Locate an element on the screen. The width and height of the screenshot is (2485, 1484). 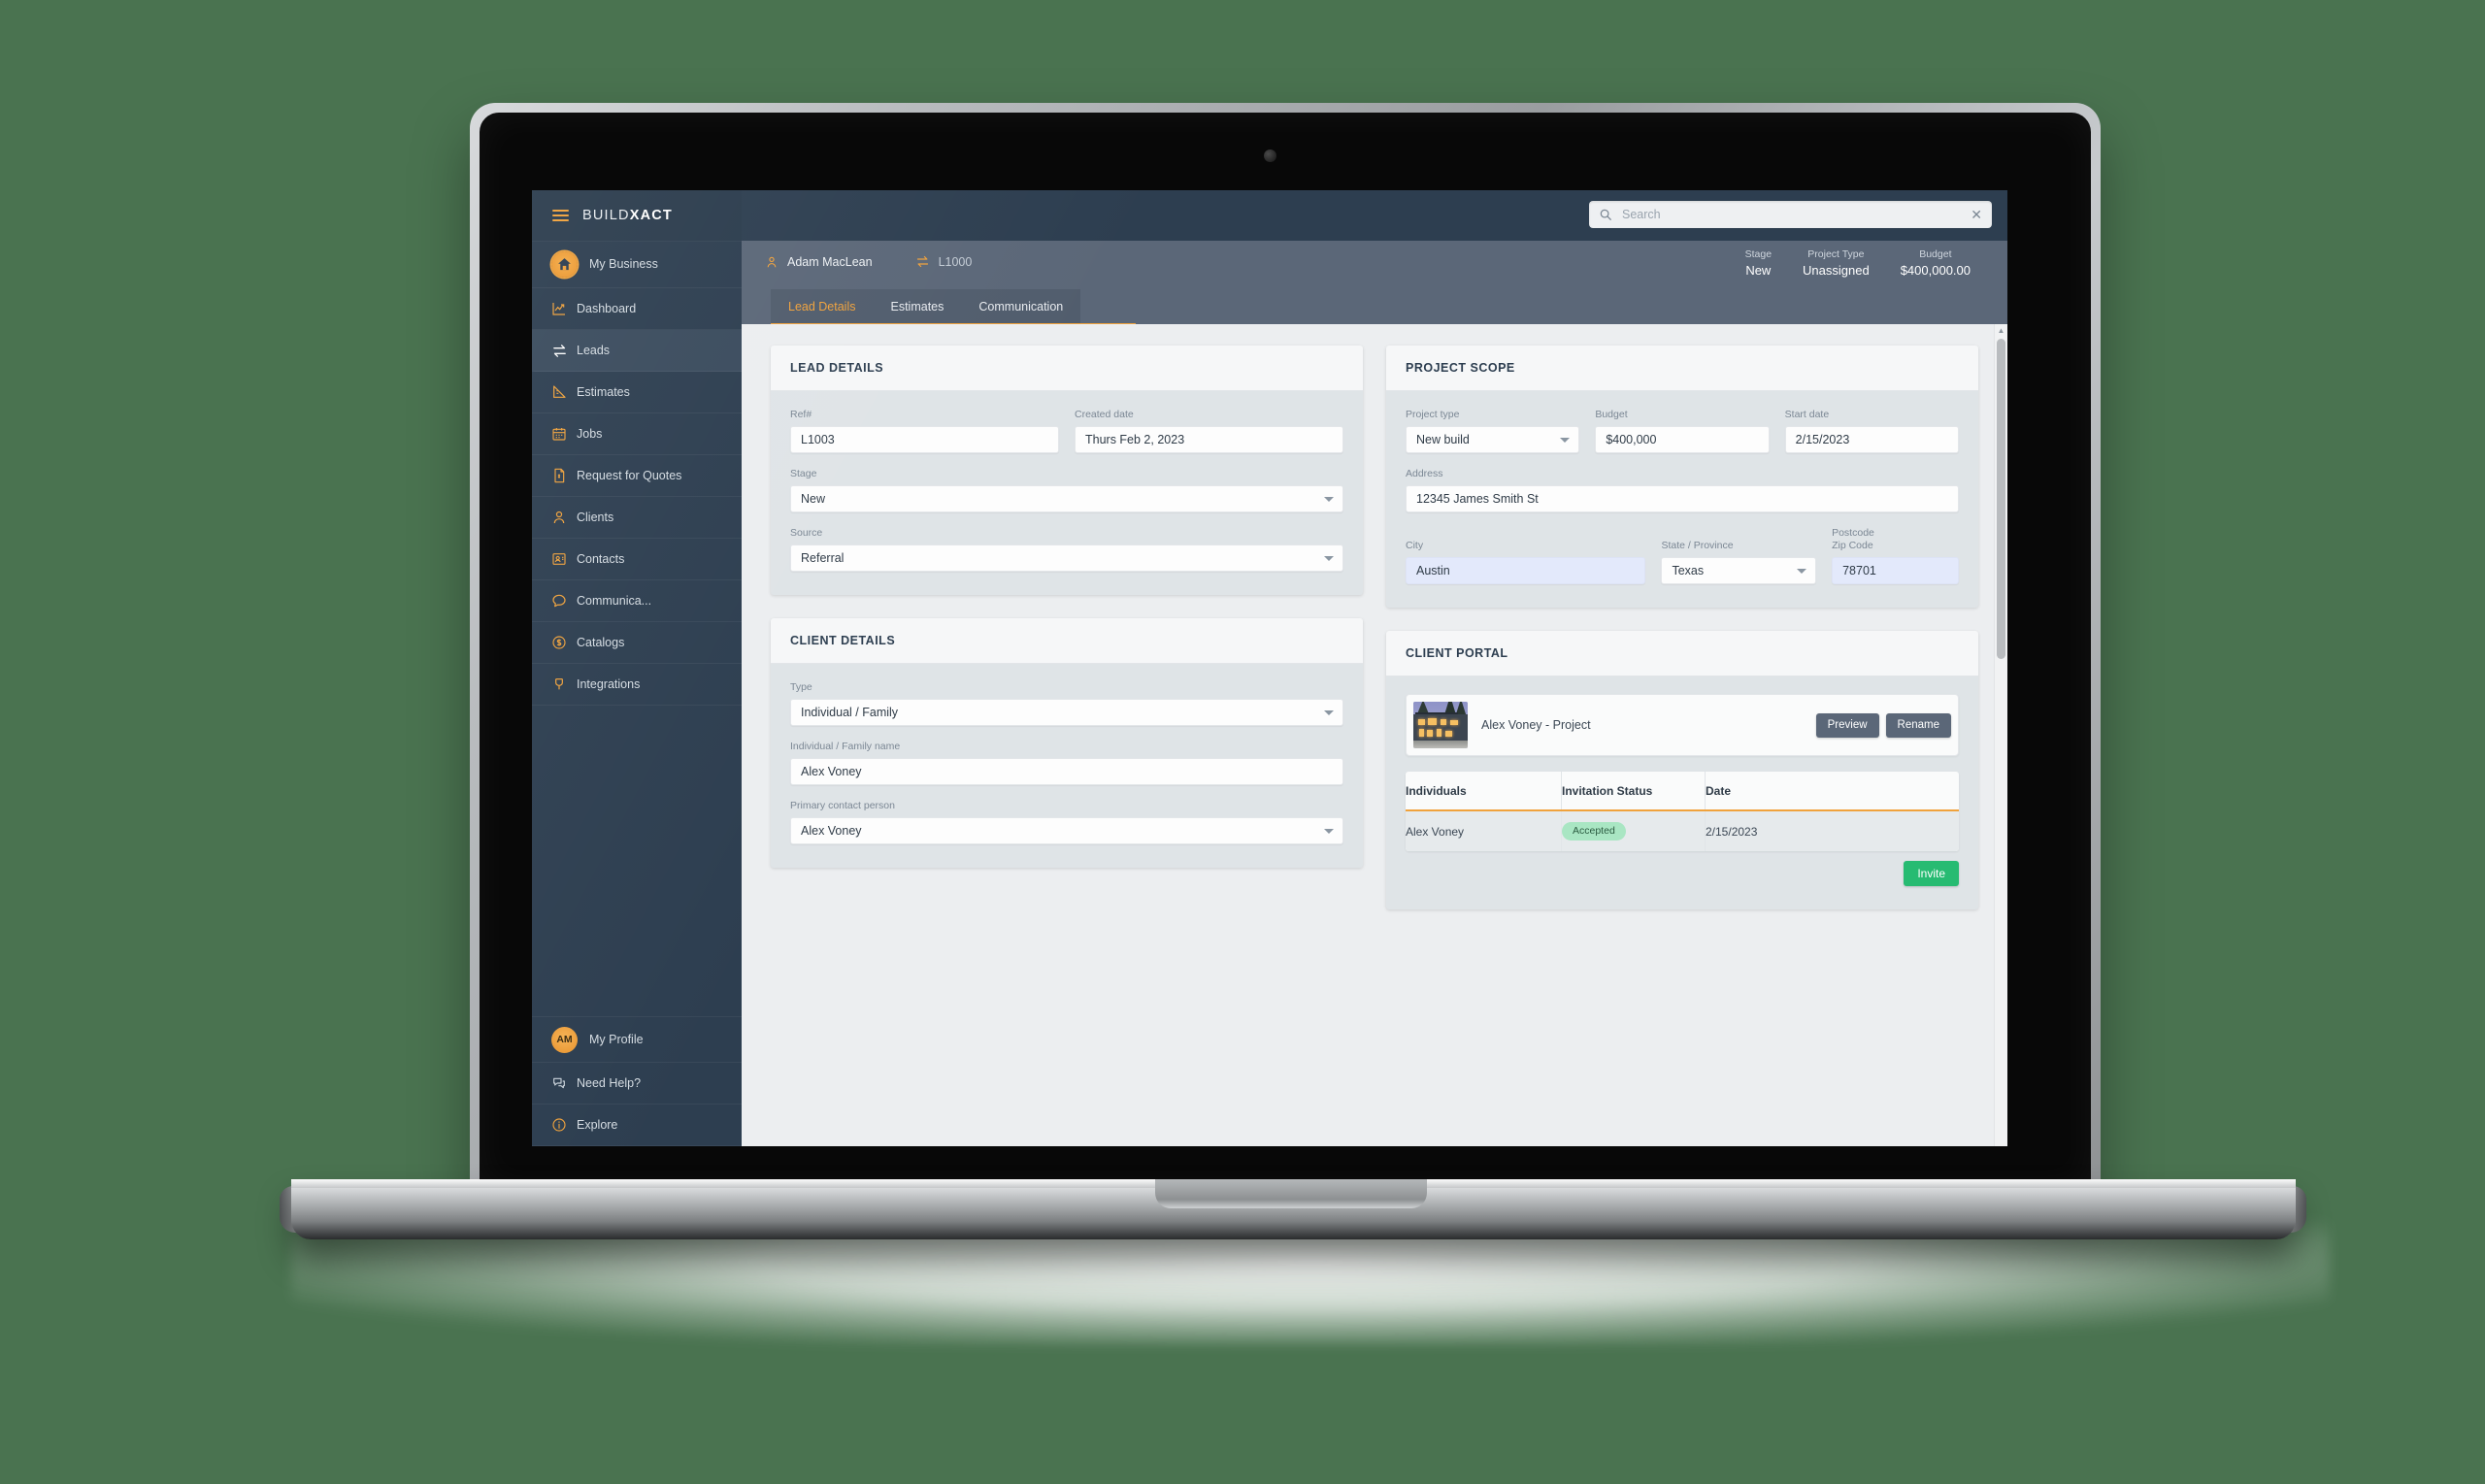
type-value: Individual / Family is located at coordinates (850, 712).